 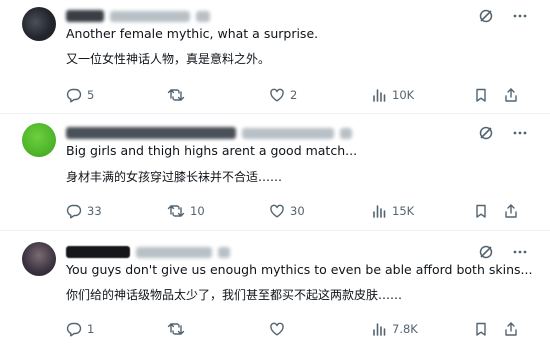 I want to click on action-bar: 1 7.8K, so click(x=297, y=330).